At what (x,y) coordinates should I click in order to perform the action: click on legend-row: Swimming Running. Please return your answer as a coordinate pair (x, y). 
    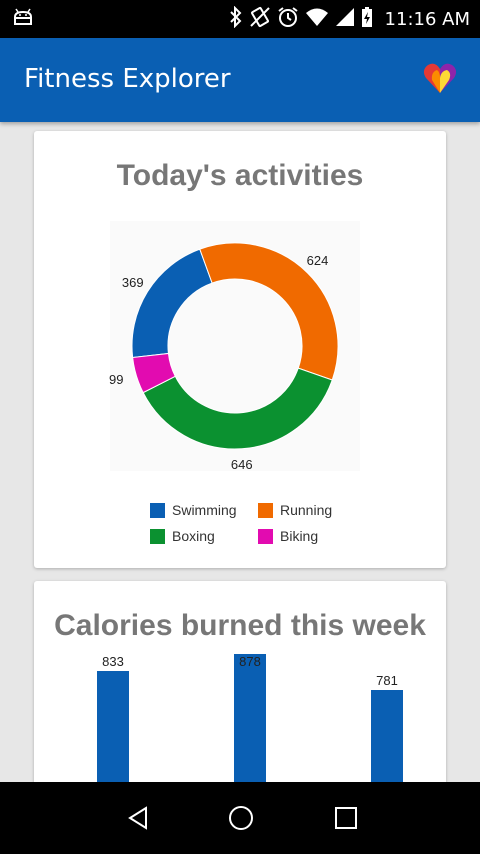
    Looking at the image, I should click on (260, 510).